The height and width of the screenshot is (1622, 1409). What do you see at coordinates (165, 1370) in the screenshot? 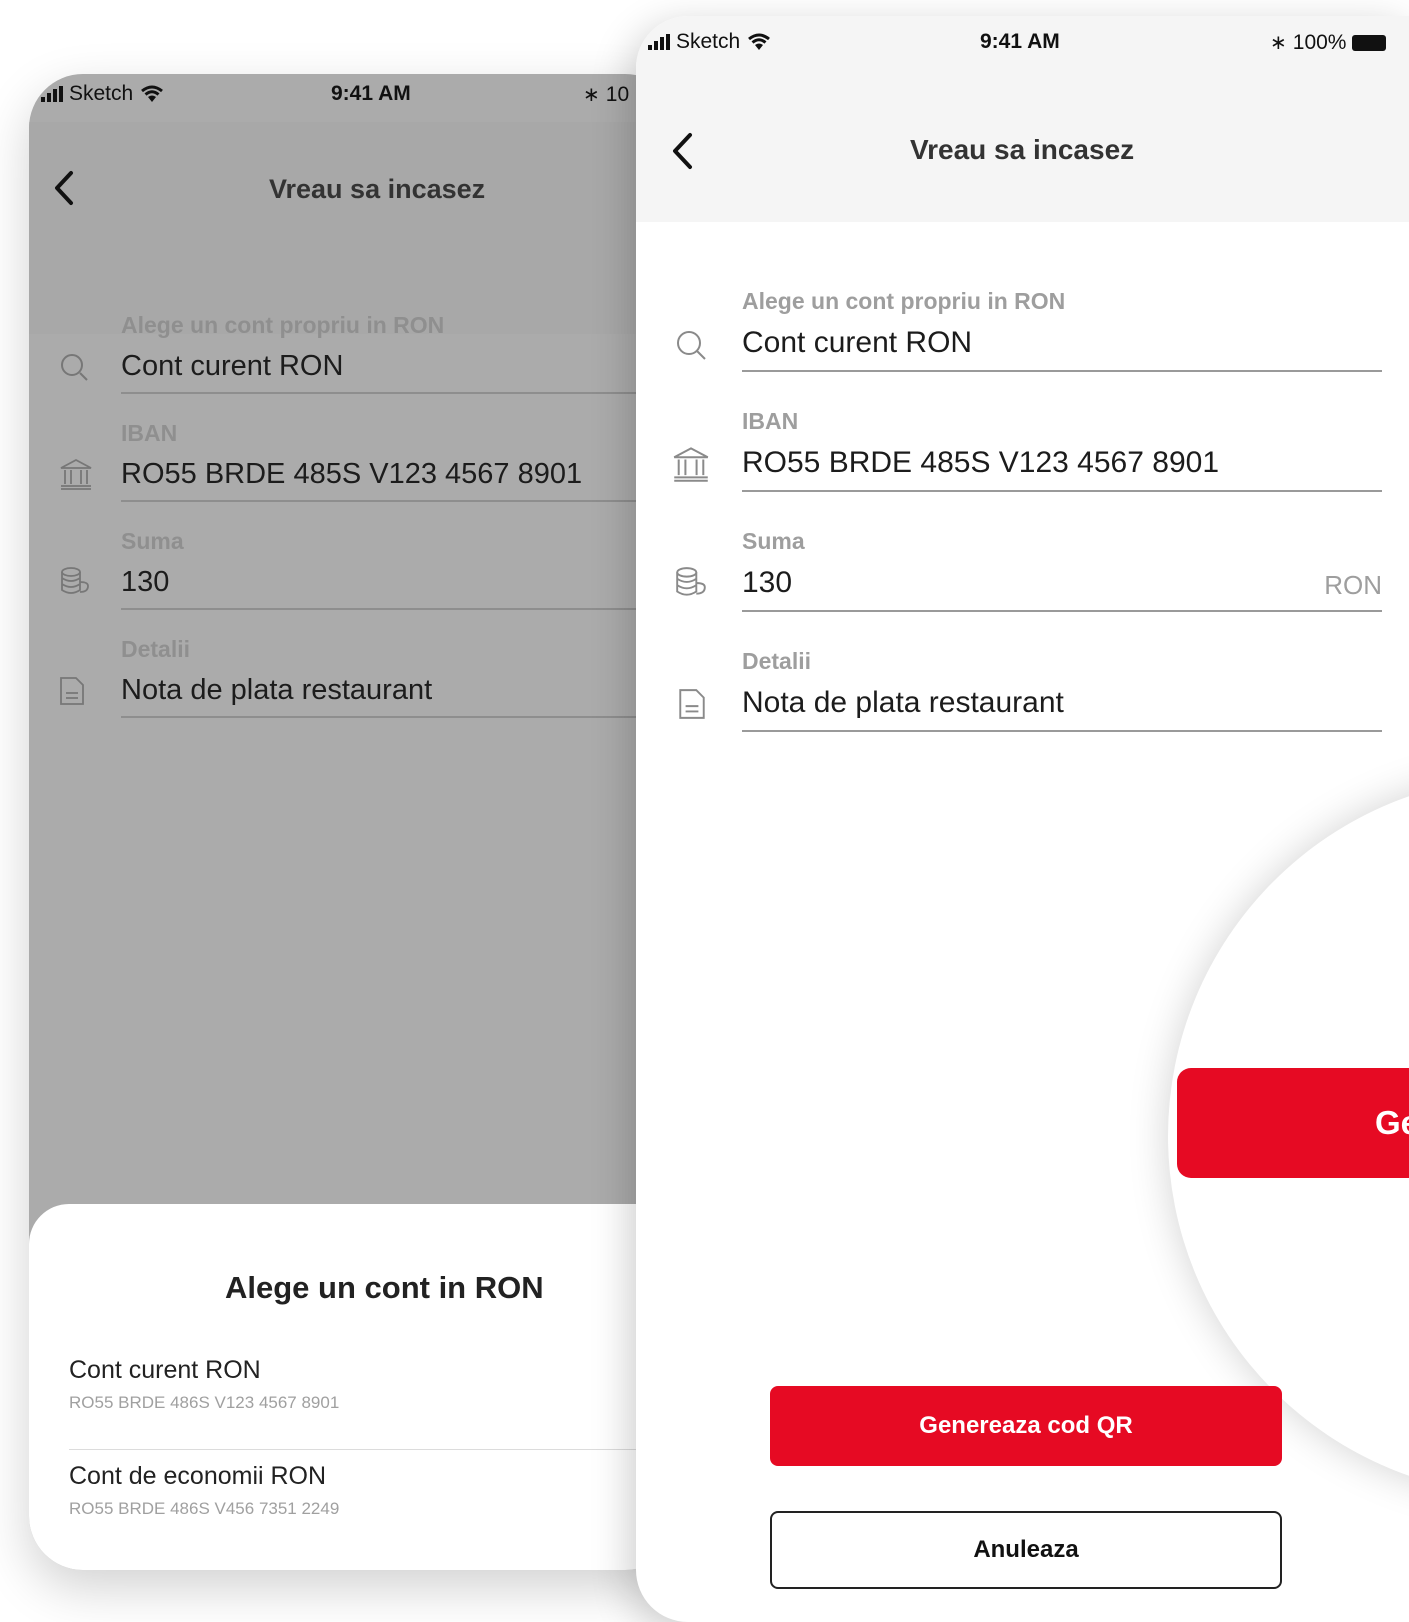
I see `account-name: Cont curent RON` at bounding box center [165, 1370].